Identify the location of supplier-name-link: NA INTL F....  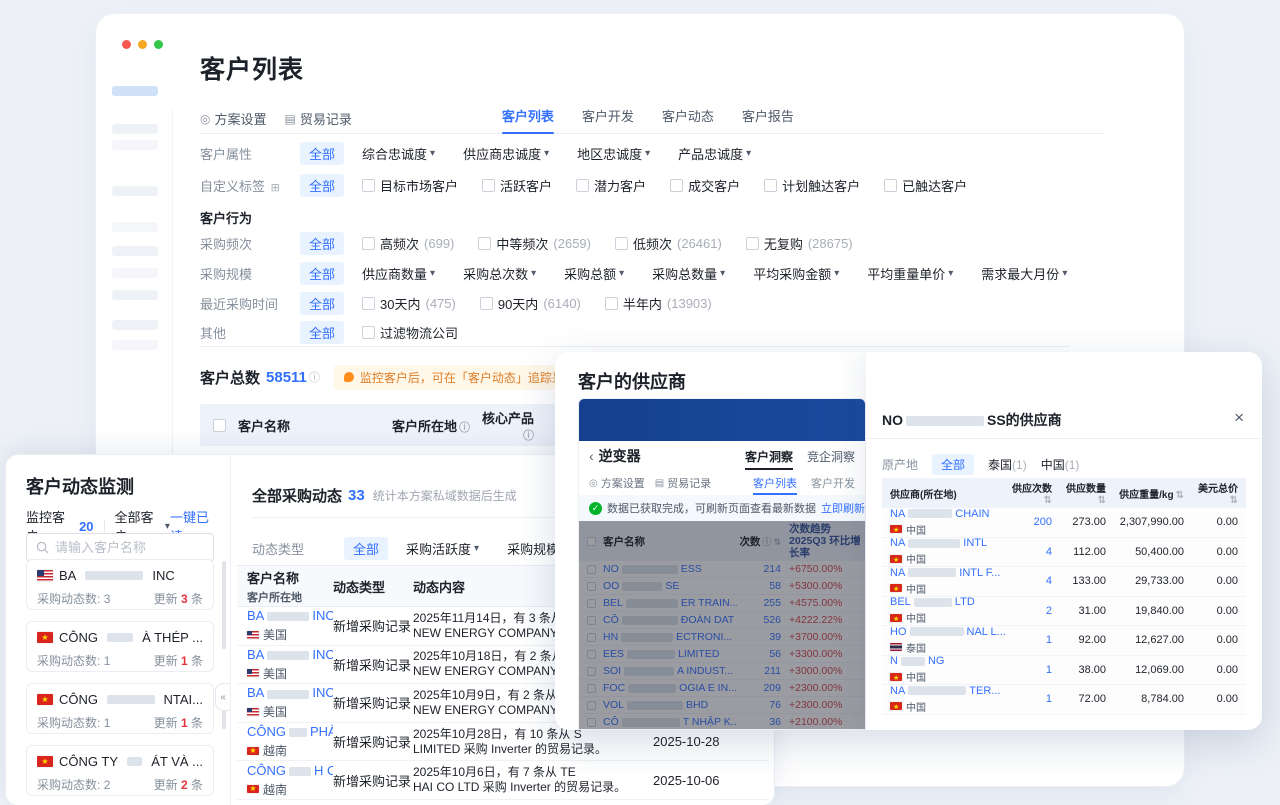
(947, 573).